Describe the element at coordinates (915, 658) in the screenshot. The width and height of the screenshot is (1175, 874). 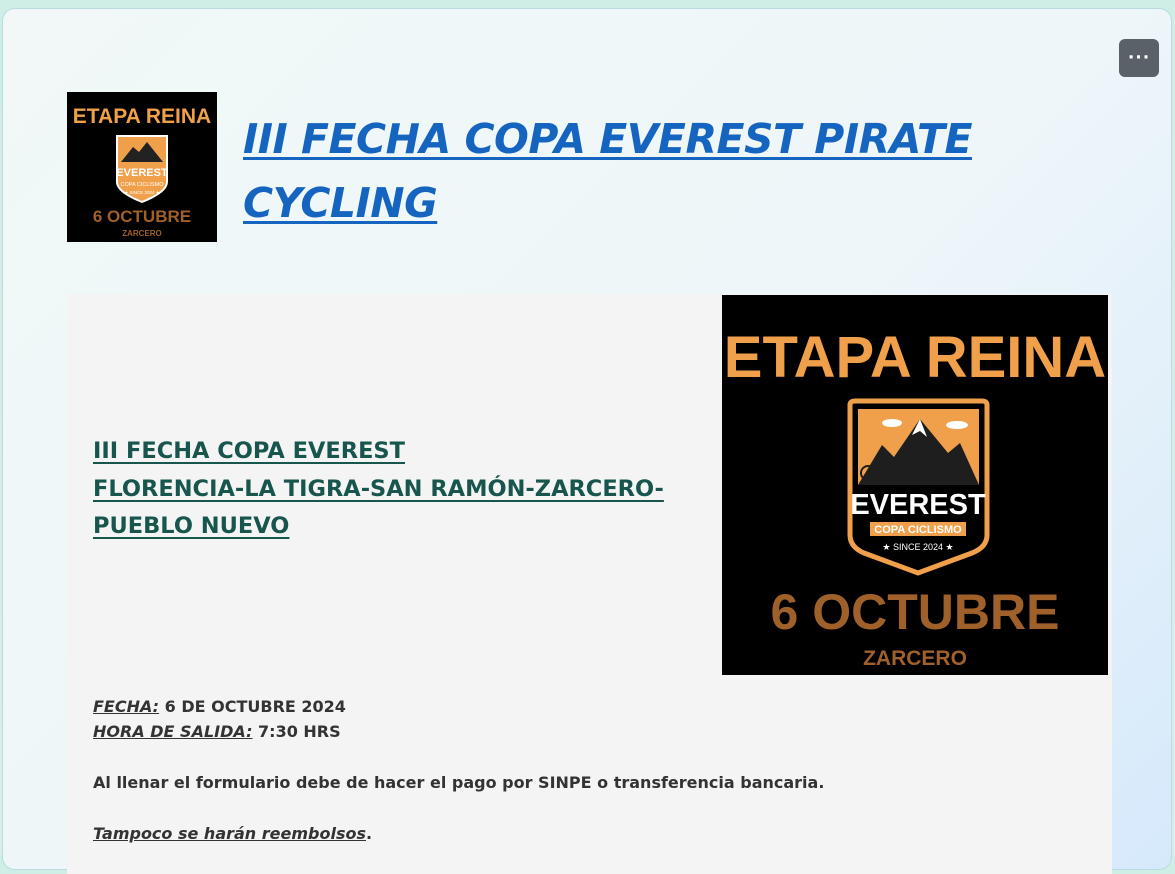
I see `poster-location: ZARCERO` at that location.